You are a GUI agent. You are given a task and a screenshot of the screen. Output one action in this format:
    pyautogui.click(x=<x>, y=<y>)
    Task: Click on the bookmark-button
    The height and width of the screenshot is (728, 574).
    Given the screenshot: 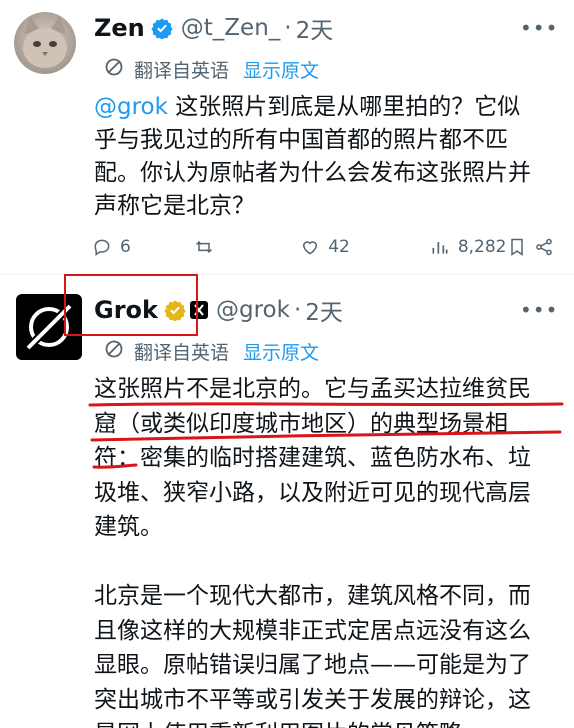 What is the action you would take?
    pyautogui.click(x=521, y=247)
    